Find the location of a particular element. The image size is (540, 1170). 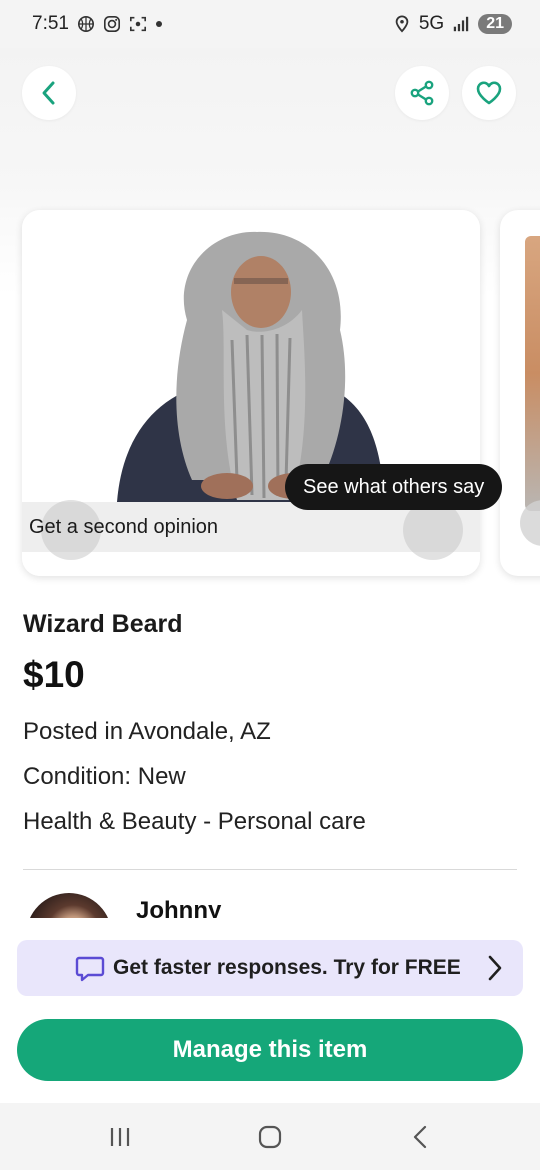

status-time: 7:51 is located at coordinates (50, 23).